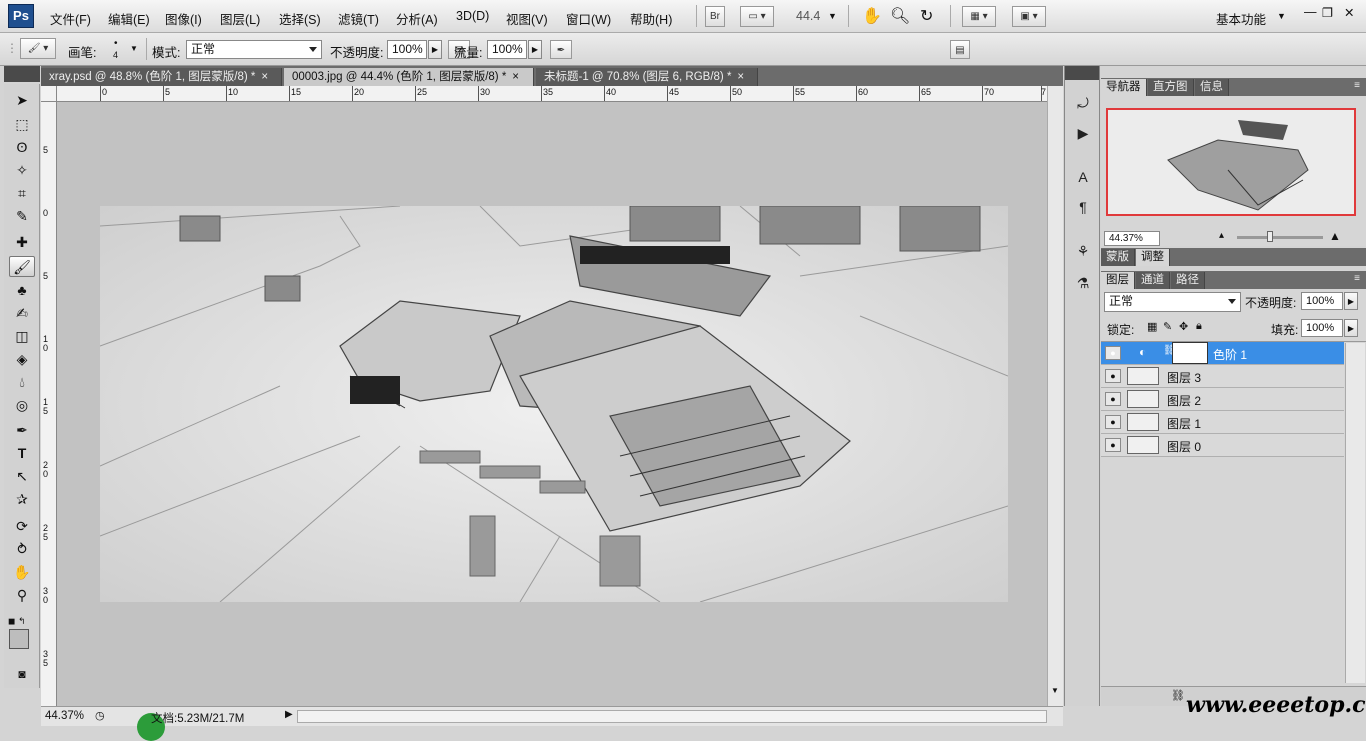 This screenshot has height=741, width=1366. What do you see at coordinates (1351, 328) in the screenshot?
I see `fill-slider-toggle: ▶` at bounding box center [1351, 328].